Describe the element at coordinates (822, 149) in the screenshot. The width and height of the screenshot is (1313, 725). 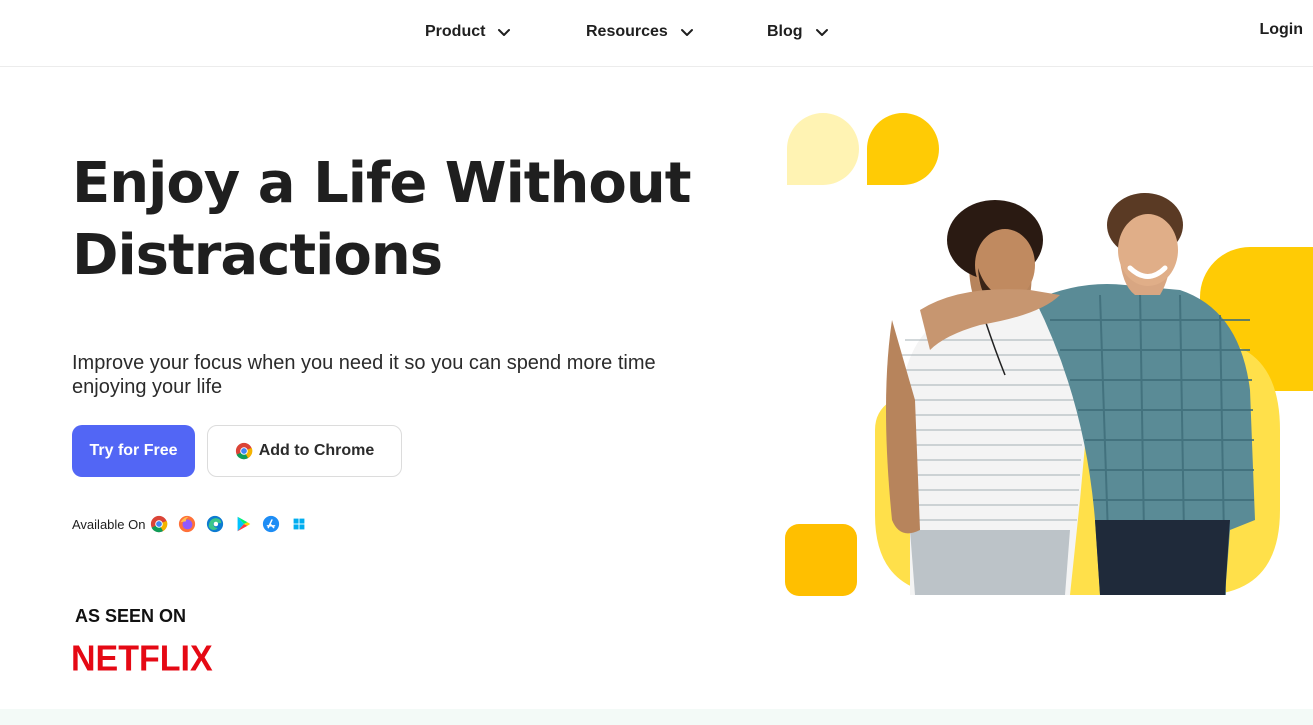
I see `pale-yellow-bubble-shape` at that location.